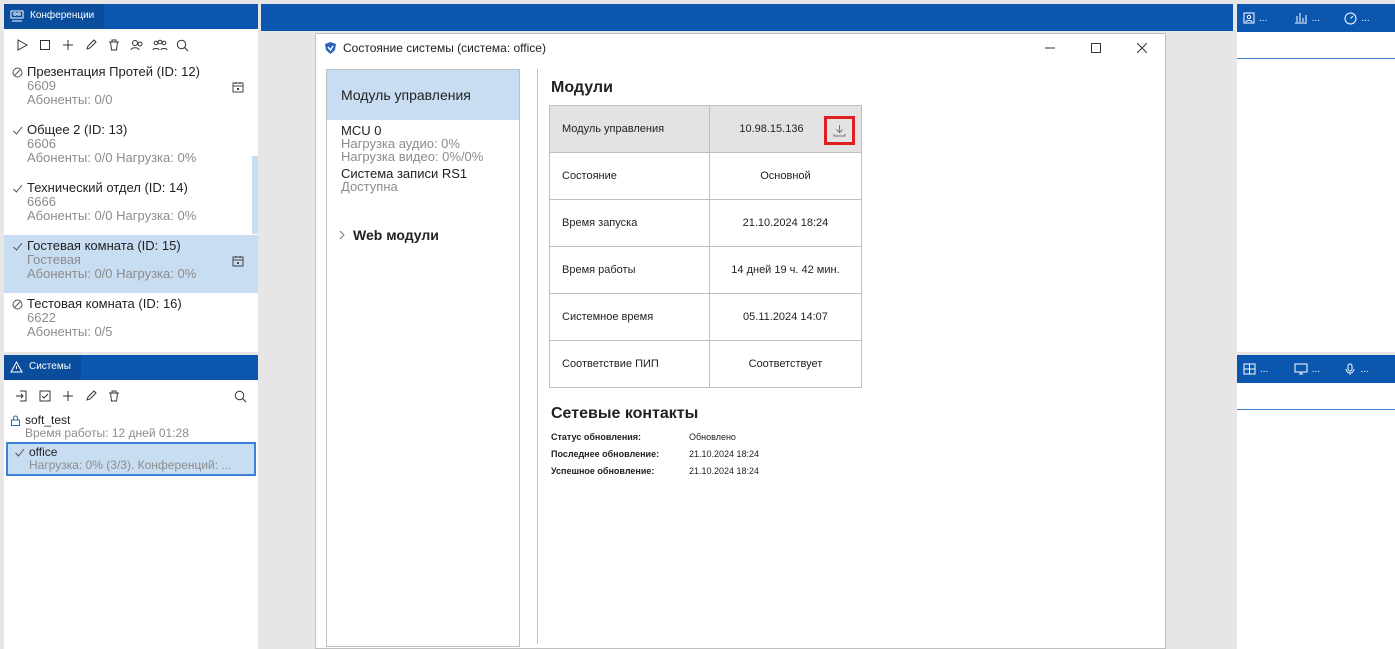 The width and height of the screenshot is (1395, 649). Describe the element at coordinates (625, 413) in the screenshot. I see `network-contacts-heading: Сетевые контакты` at that location.